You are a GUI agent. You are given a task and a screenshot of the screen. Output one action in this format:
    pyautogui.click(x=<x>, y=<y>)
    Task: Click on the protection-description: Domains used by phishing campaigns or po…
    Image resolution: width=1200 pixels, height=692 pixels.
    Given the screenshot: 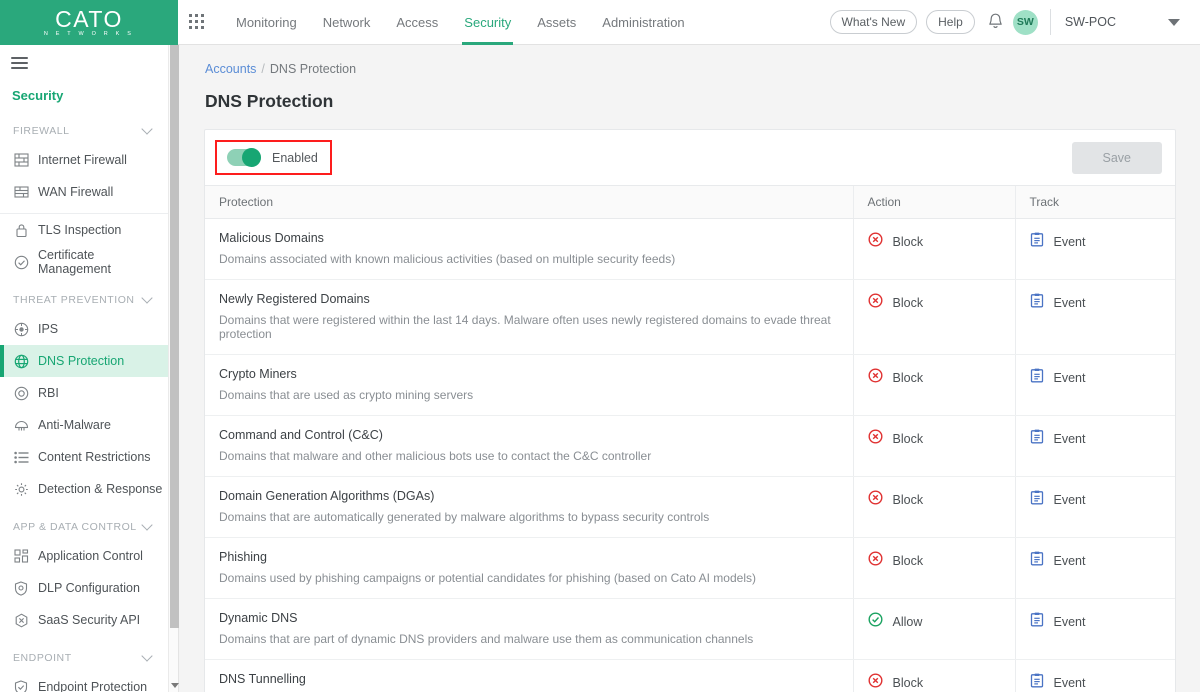 What is the action you would take?
    pyautogui.click(x=487, y=578)
    